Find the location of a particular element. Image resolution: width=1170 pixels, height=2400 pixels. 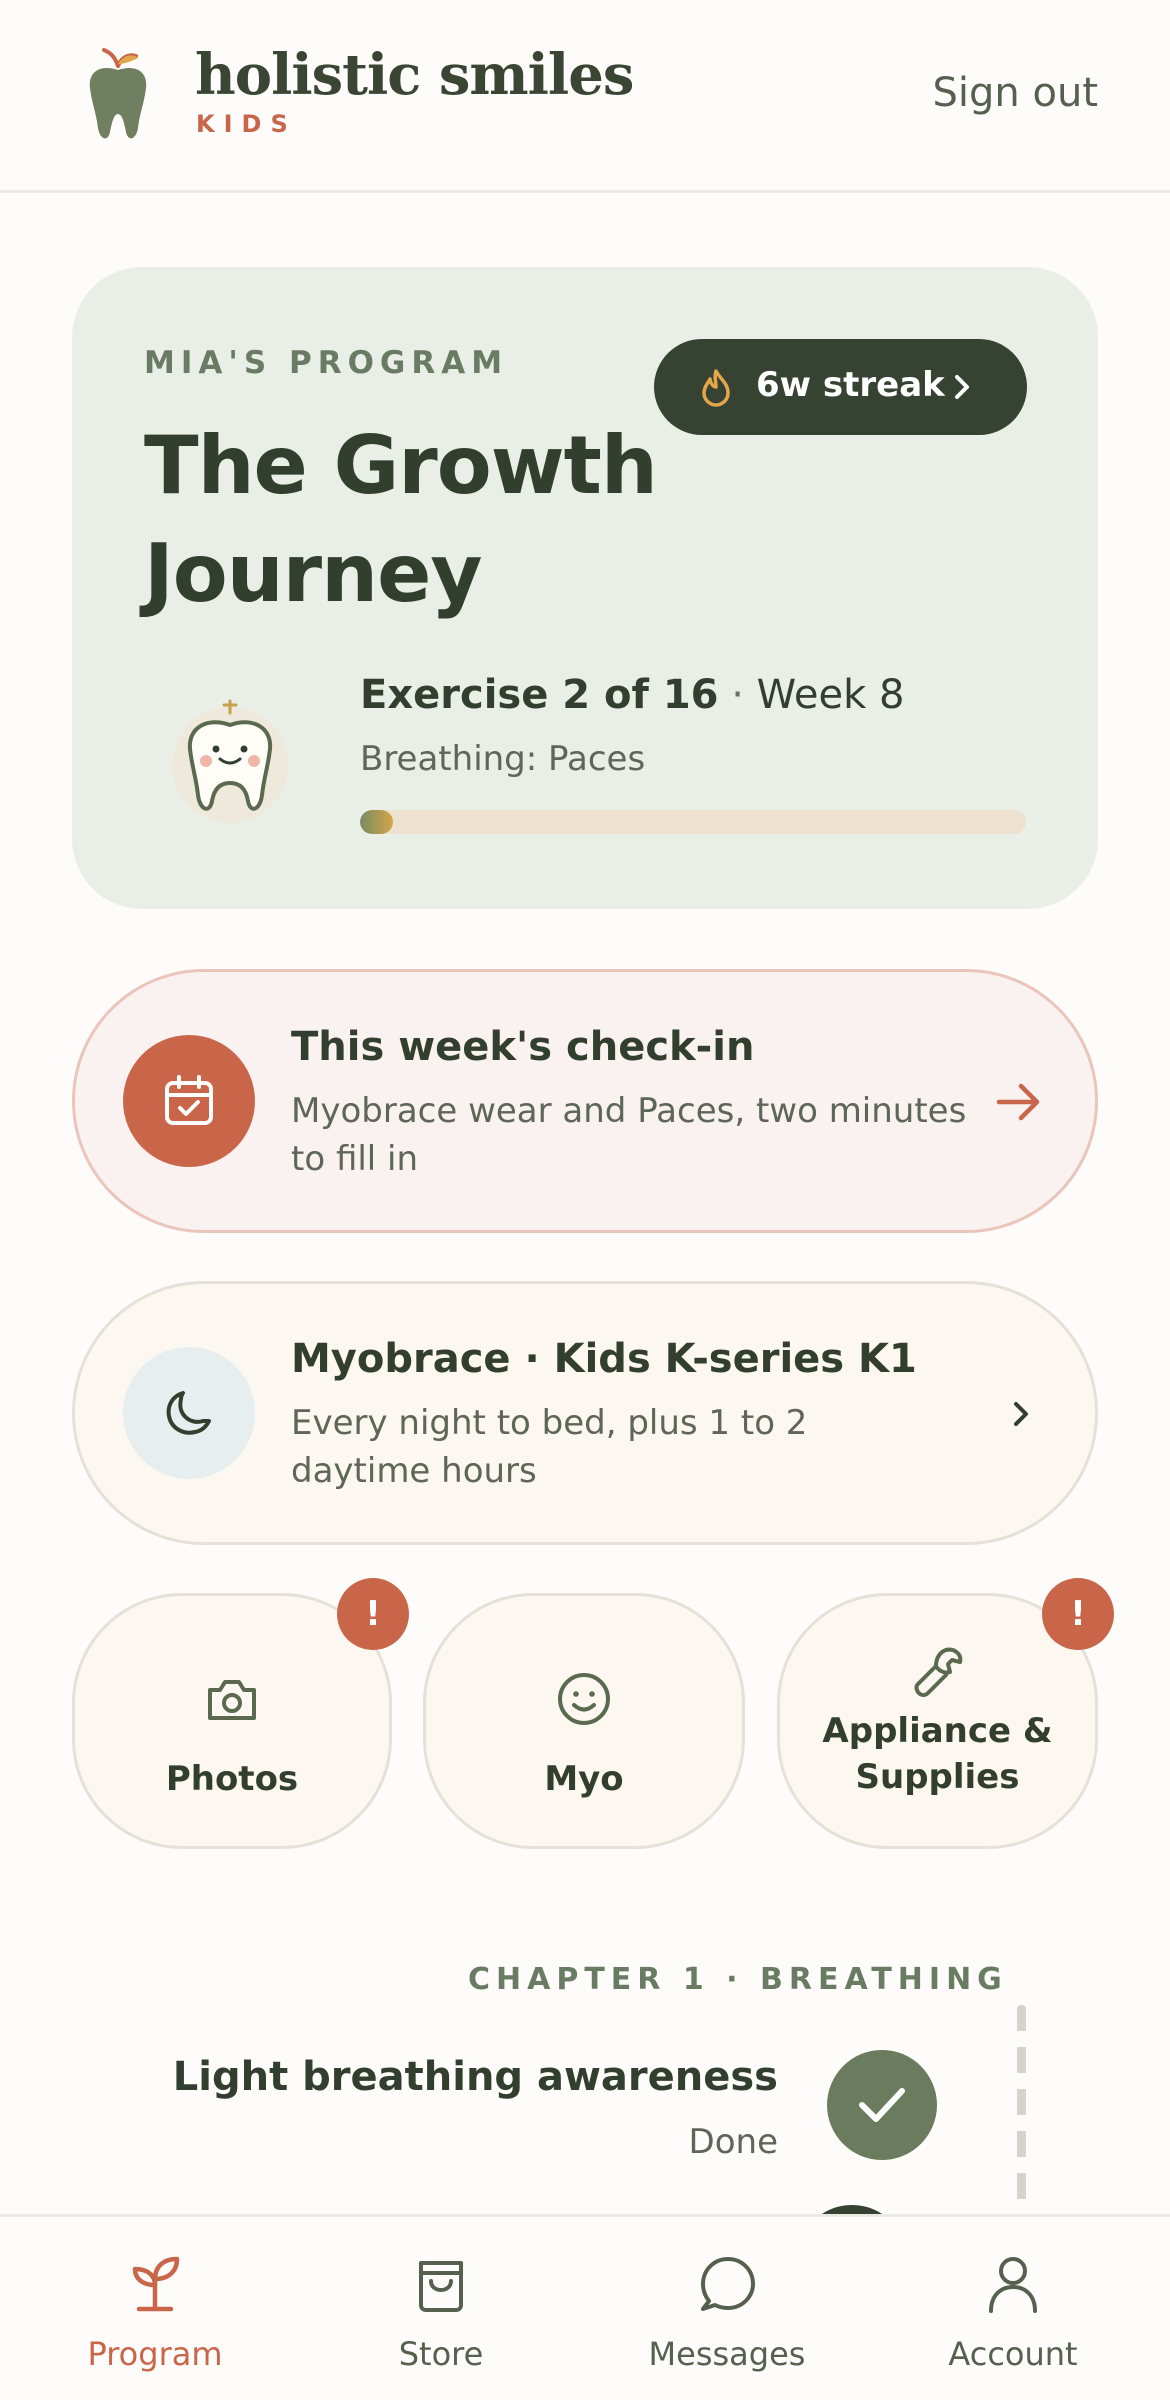

bottom-navigation: Program Store Messages Account is located at coordinates (585, 2307).